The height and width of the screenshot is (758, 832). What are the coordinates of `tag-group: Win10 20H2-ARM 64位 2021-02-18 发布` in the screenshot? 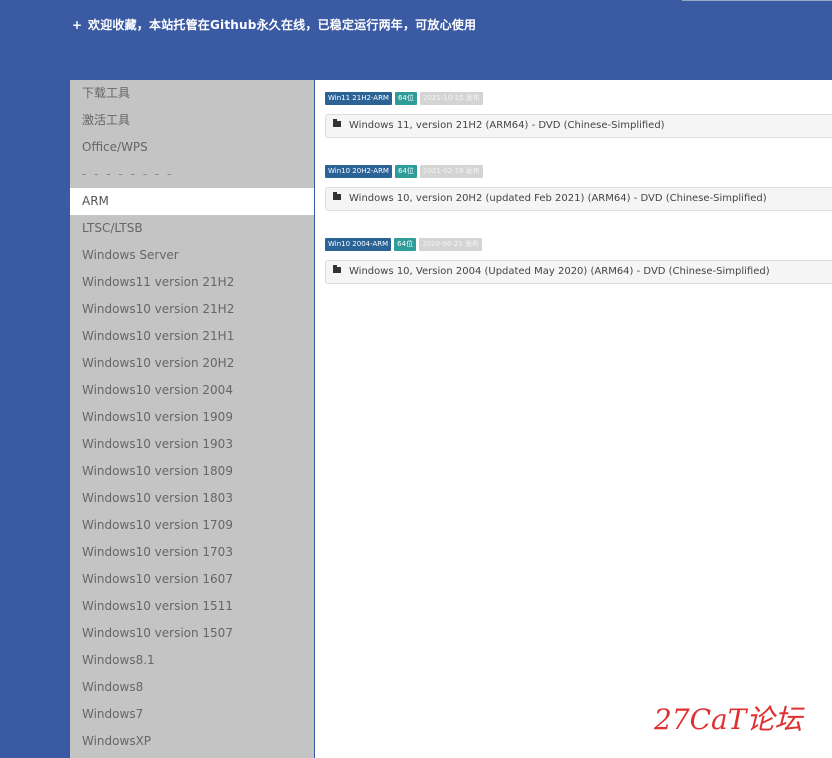 It's located at (578, 171).